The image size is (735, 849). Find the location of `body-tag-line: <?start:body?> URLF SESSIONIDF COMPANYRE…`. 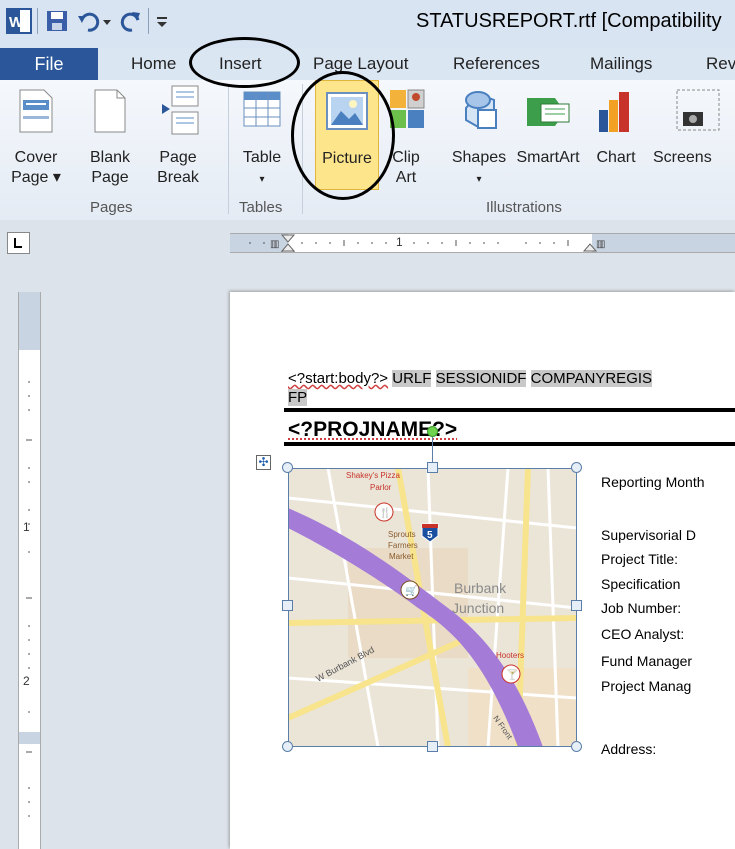

body-tag-line: <?start:body?> URLF SESSIONIDF COMPANYRE… is located at coordinates (470, 378).